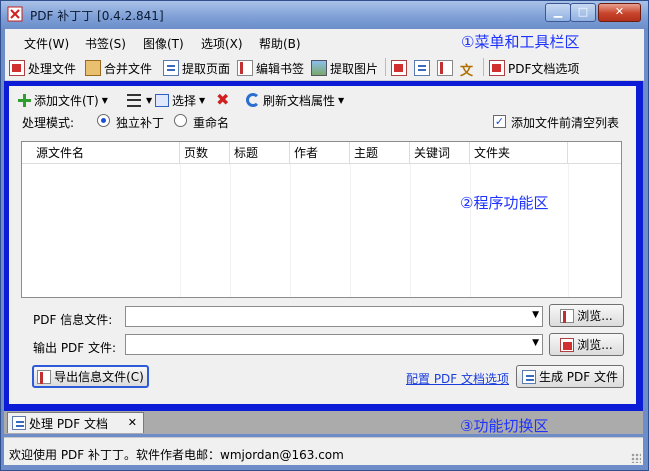  I want to click on list-icon, so click(134, 100).